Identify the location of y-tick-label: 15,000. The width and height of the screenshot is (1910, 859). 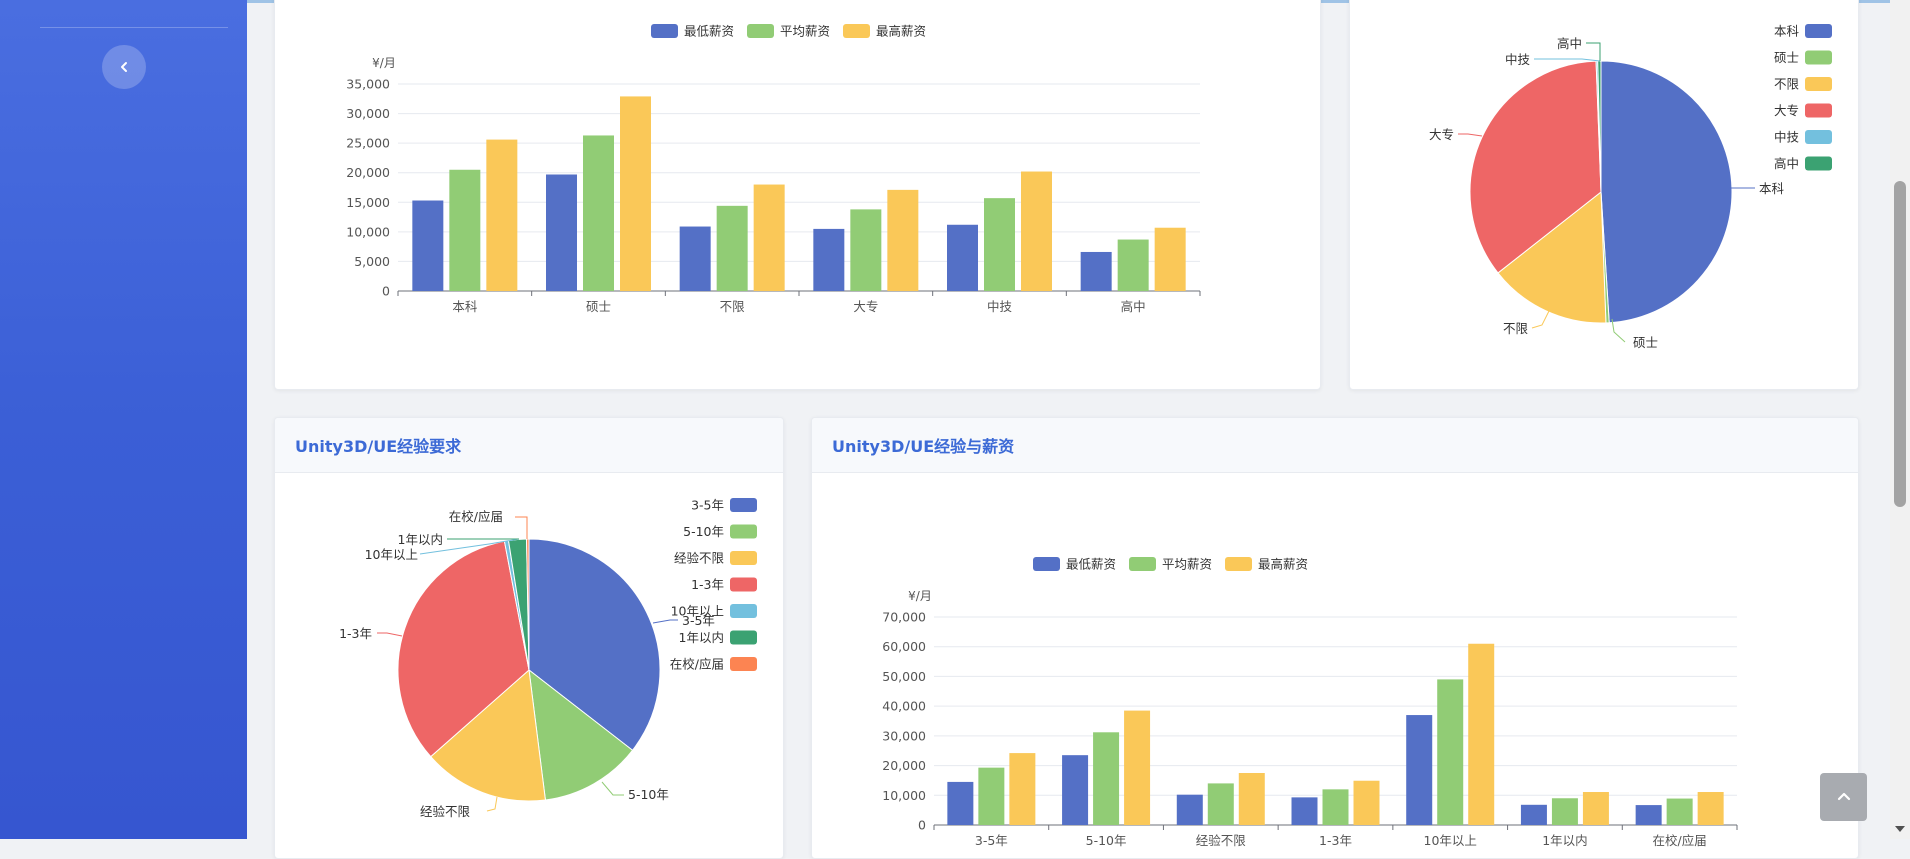
(368, 202).